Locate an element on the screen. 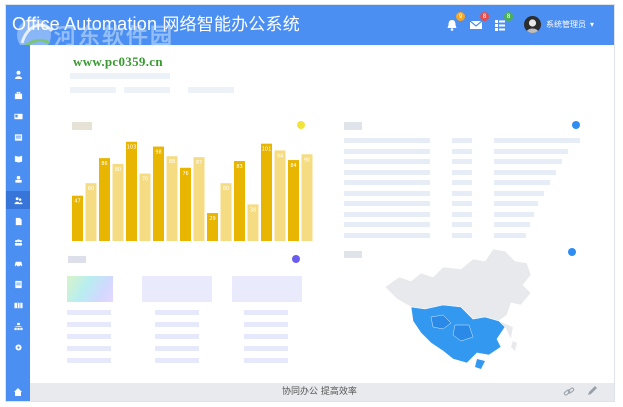 The height and width of the screenshot is (407, 623). chart-bar-label: 47 is located at coordinates (77, 202).